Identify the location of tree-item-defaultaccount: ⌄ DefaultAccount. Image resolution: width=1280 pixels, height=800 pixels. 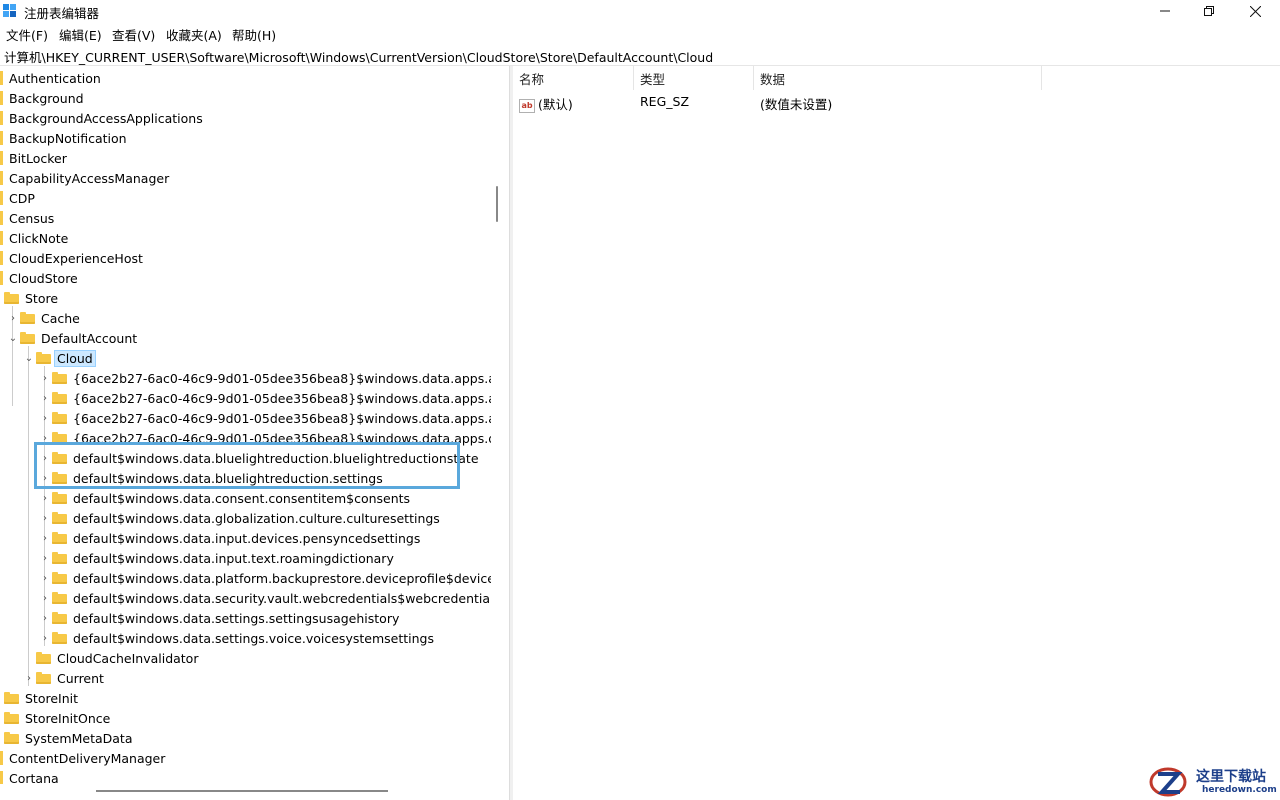
(71, 338).